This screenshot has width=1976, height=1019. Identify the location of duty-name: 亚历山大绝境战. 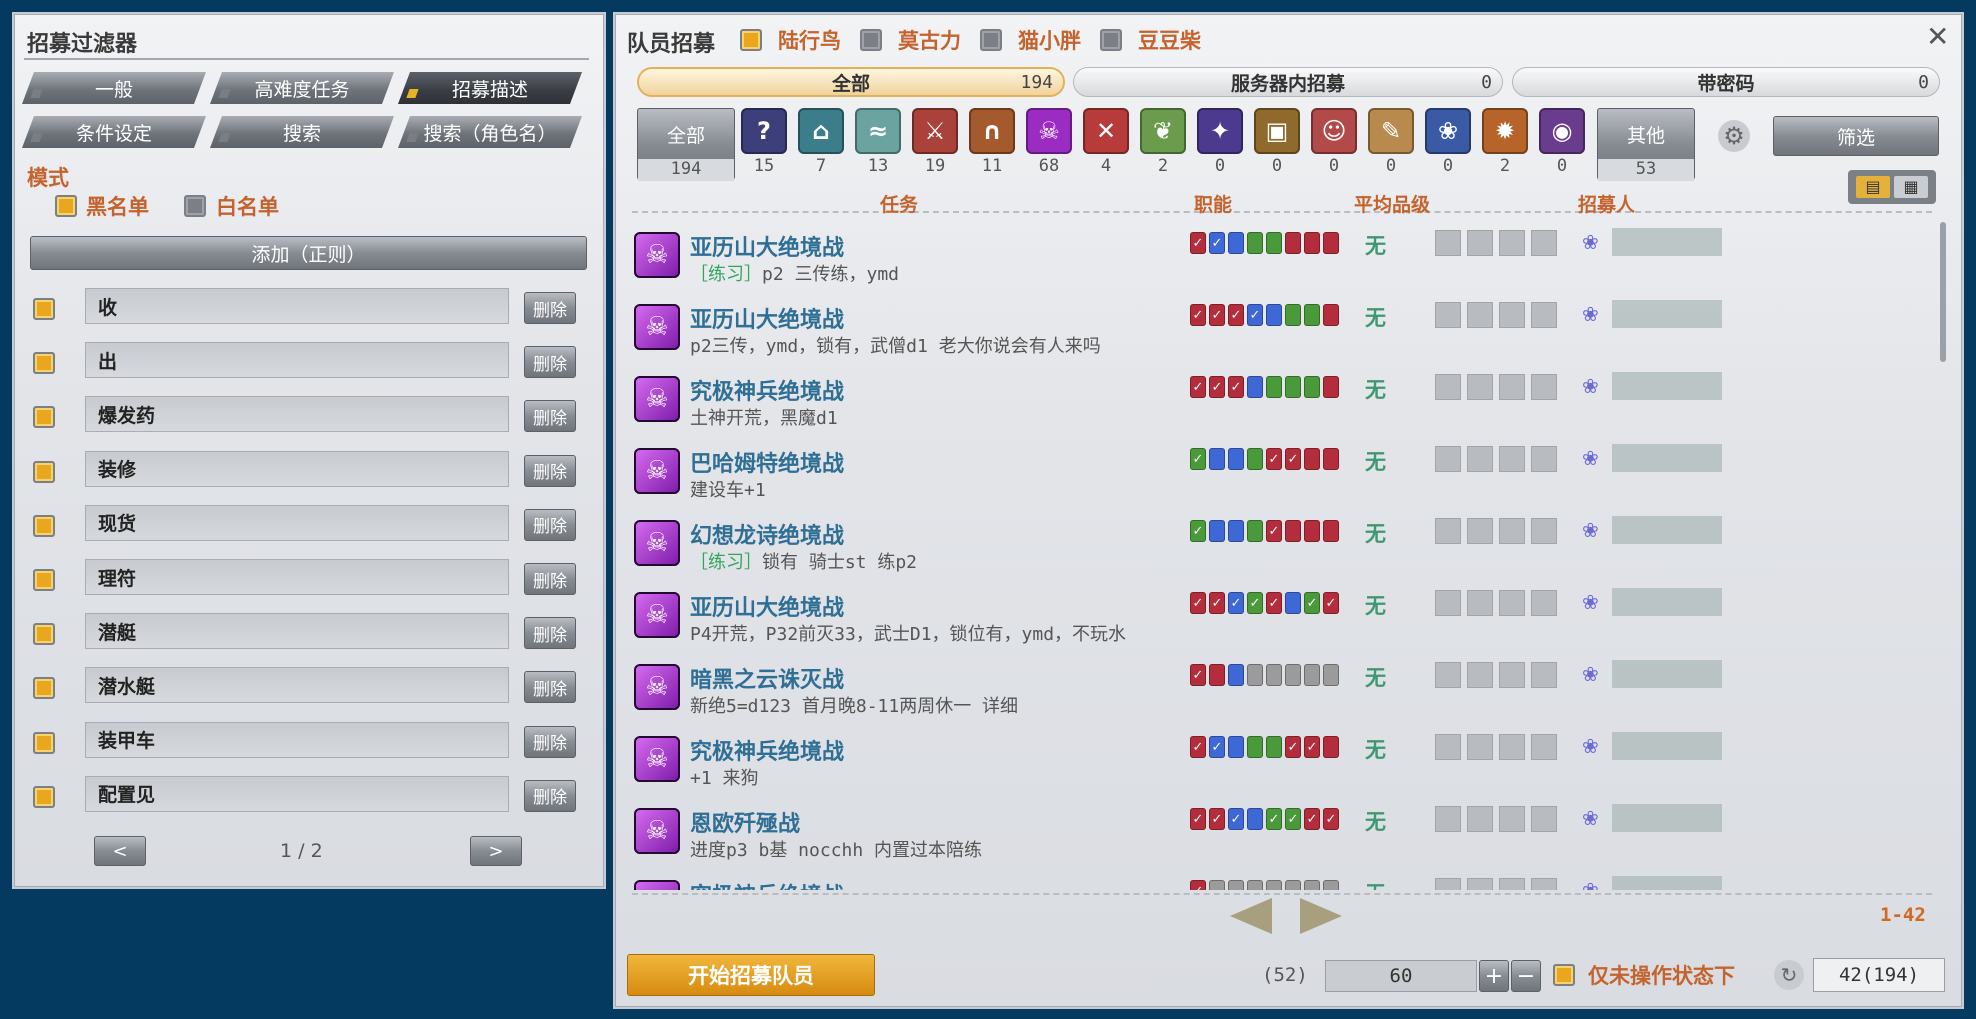
(767, 608).